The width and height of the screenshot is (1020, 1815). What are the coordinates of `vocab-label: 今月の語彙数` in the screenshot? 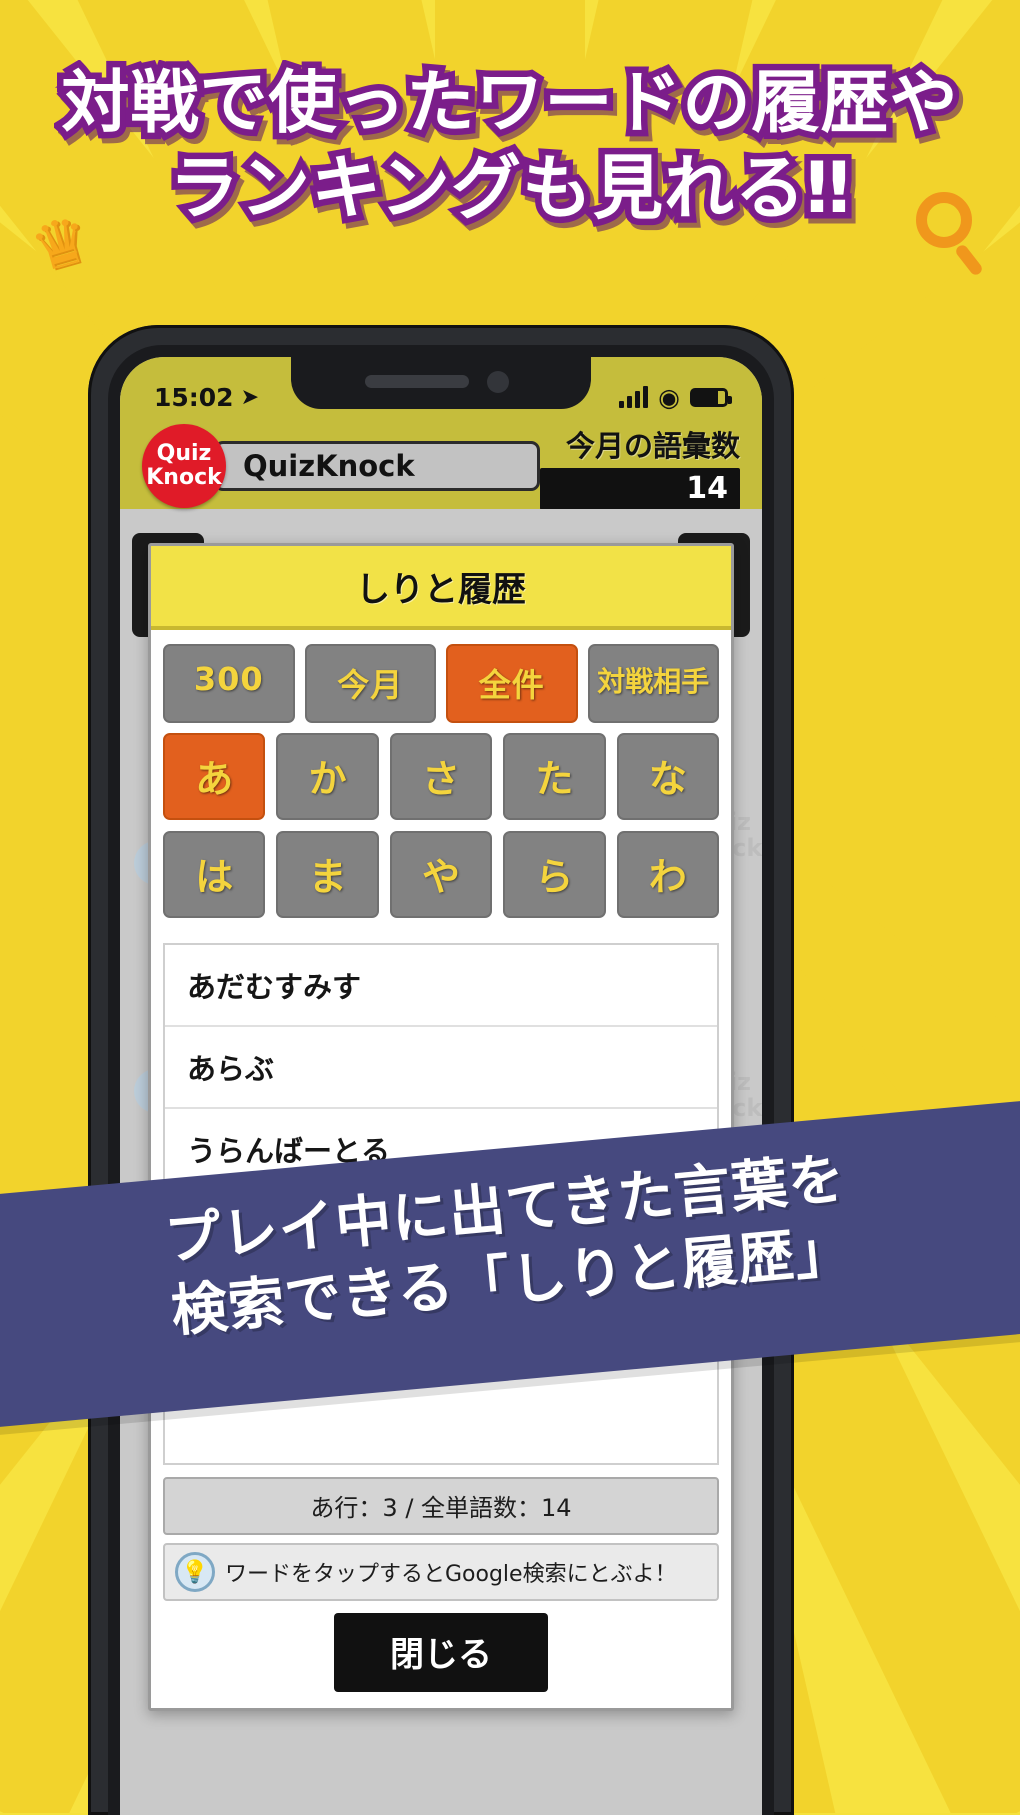 It's located at (652, 445).